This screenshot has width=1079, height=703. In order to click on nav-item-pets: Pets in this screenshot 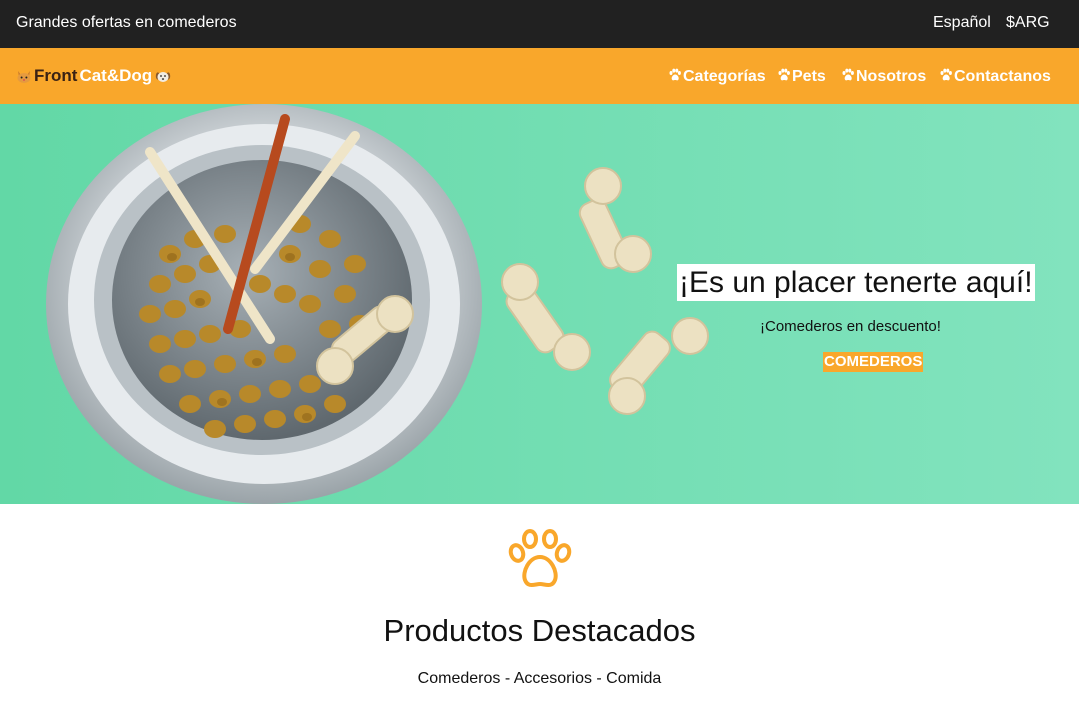, I will do `click(801, 77)`.